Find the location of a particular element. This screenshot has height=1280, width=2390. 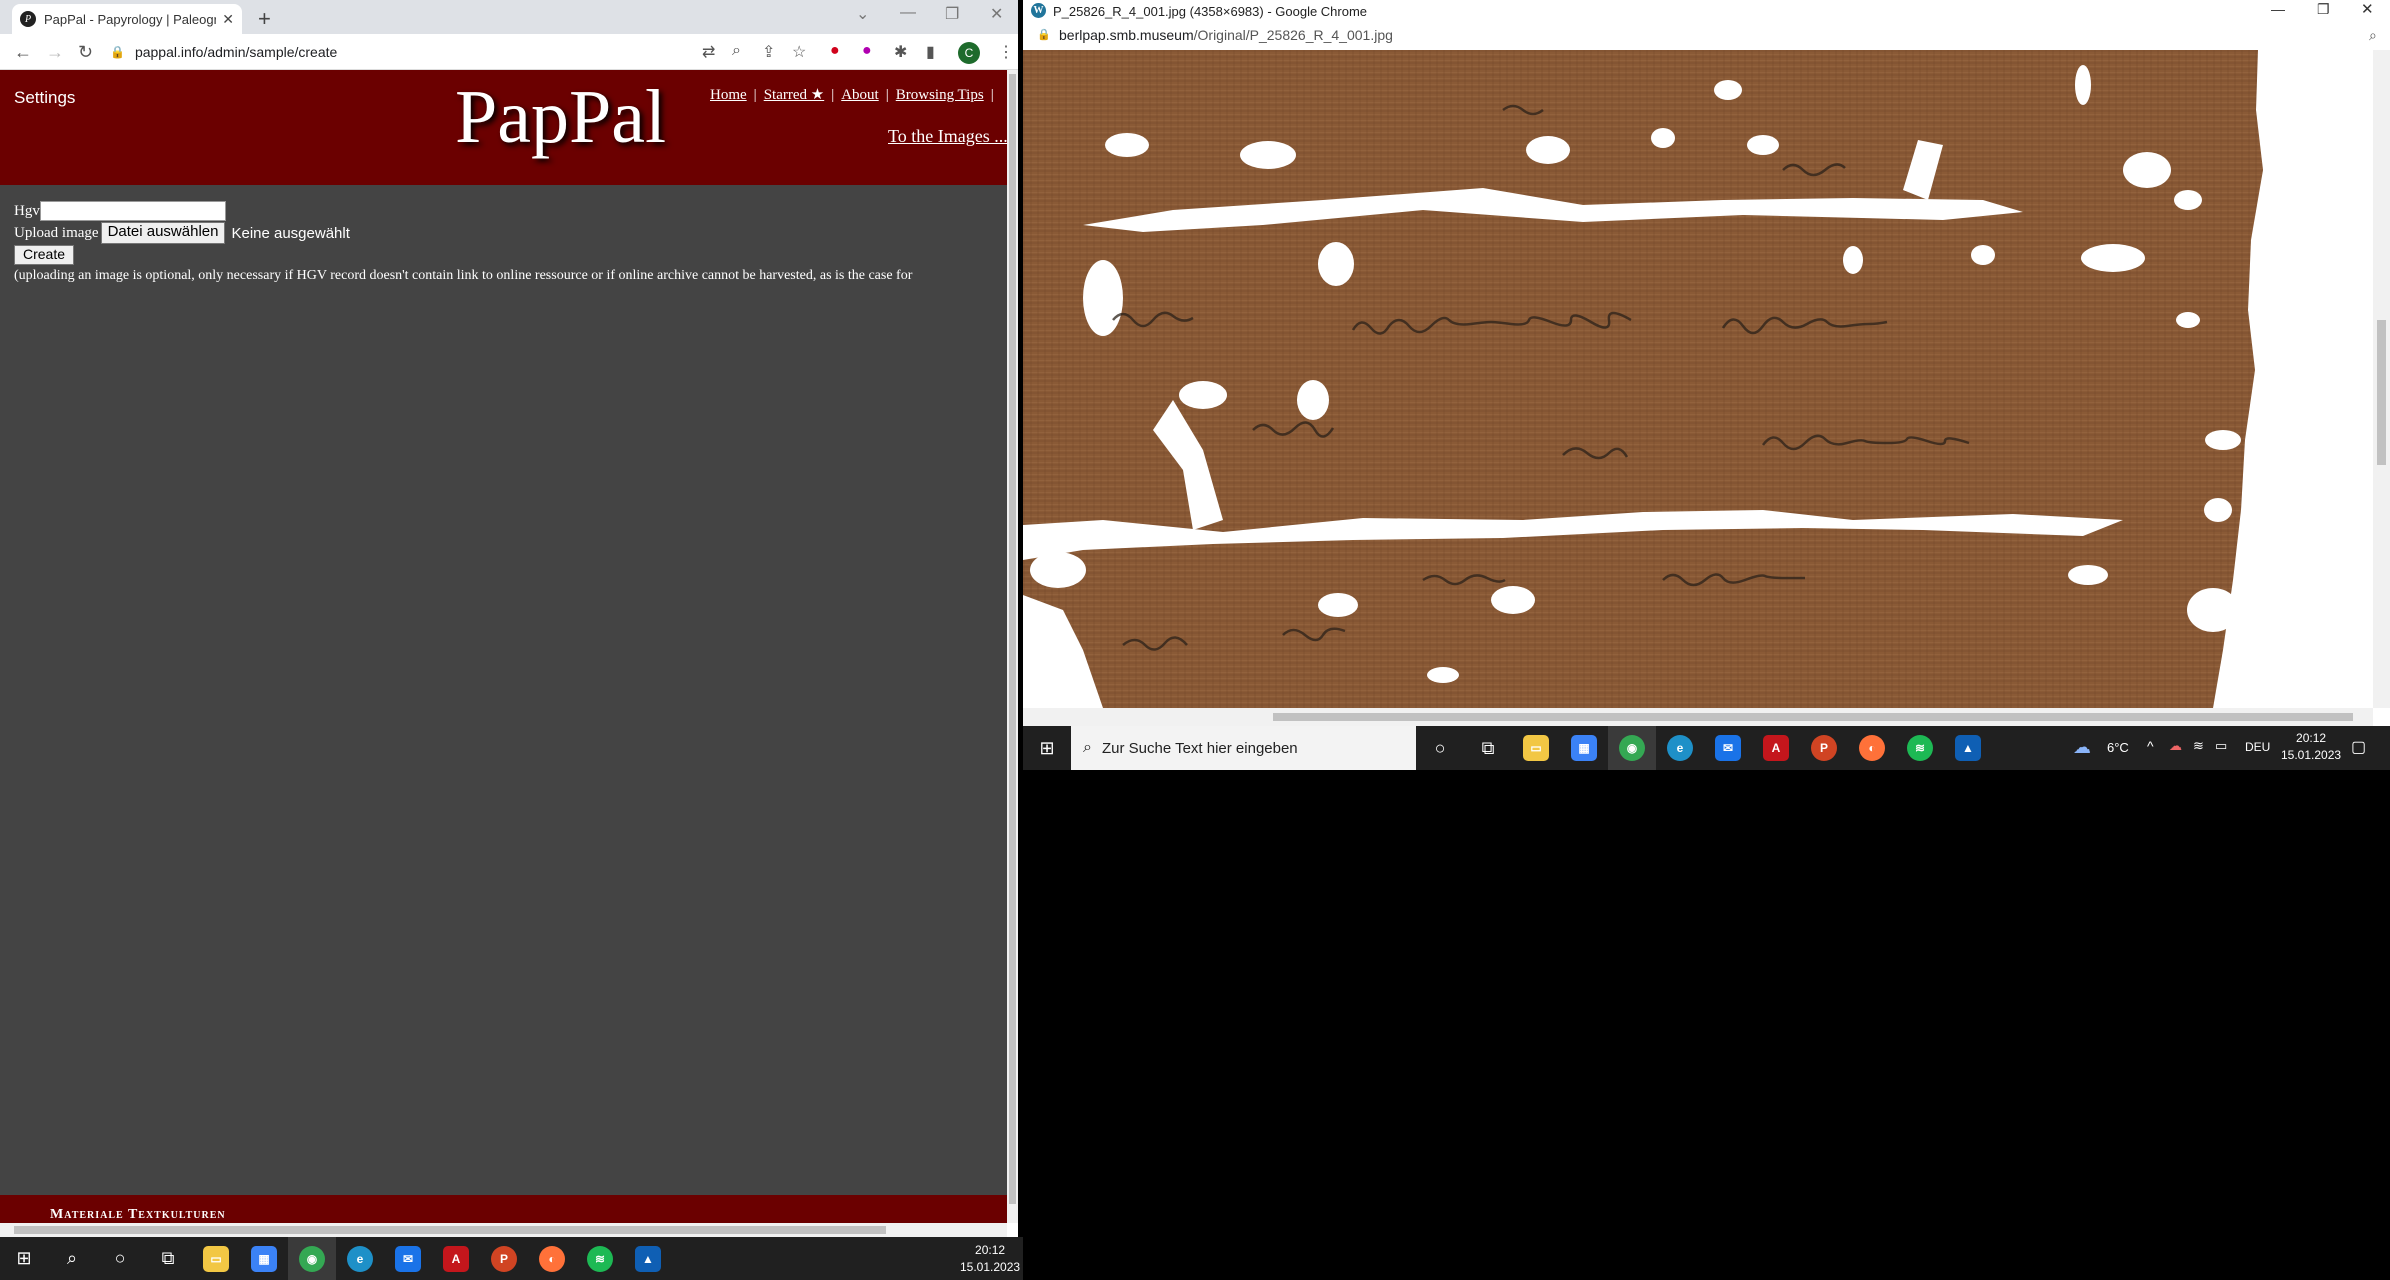

translate-icon: ⇄ is located at coordinates (708, 52).